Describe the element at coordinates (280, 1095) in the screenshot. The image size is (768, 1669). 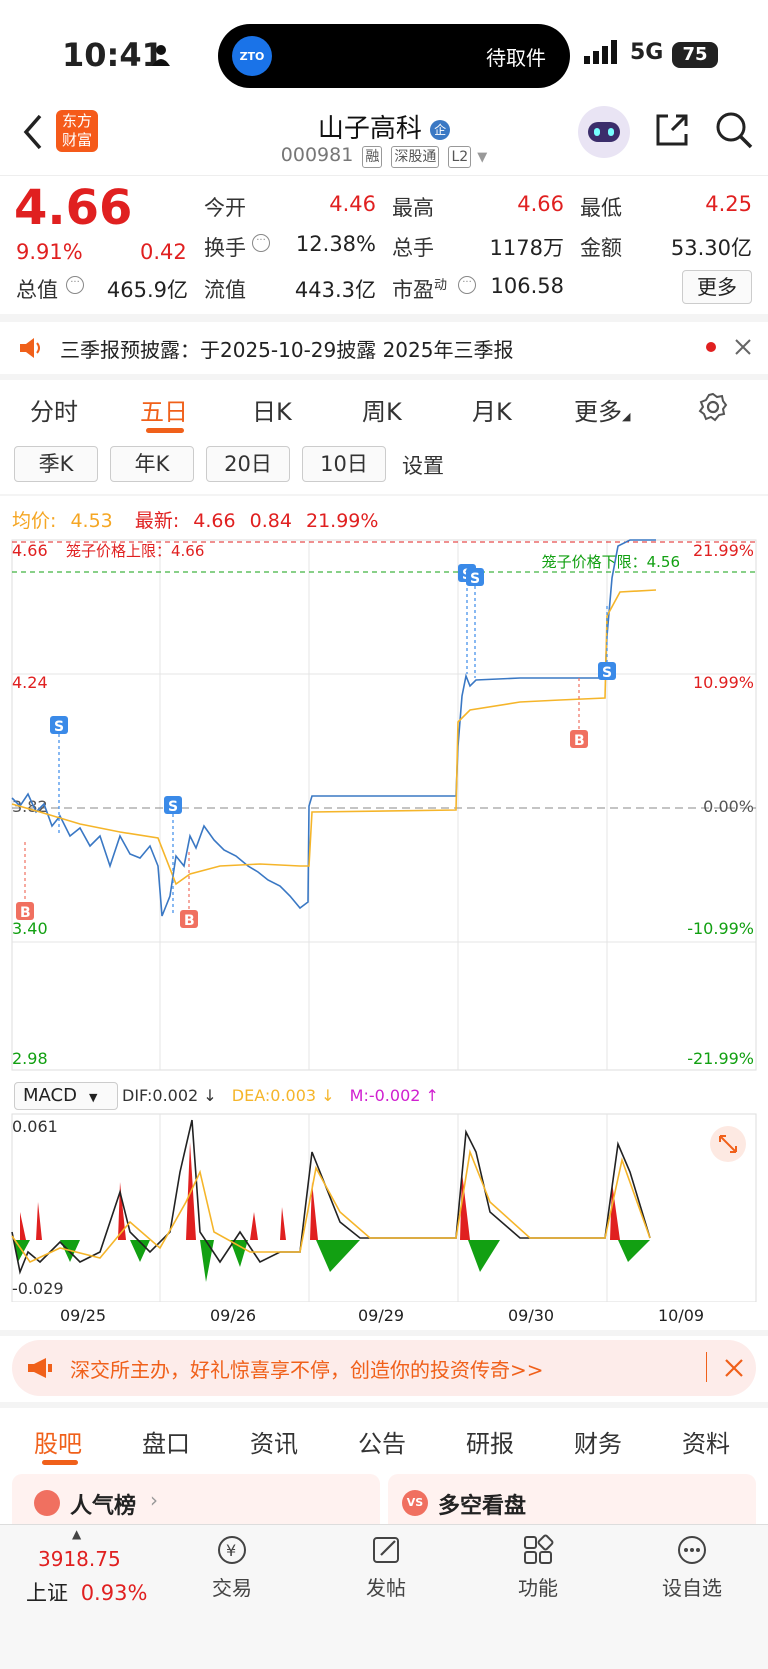
I see `macd-values: DIF:0.002 ↓ DEA:0.003 ↓ M:-0.002 ↑` at that location.